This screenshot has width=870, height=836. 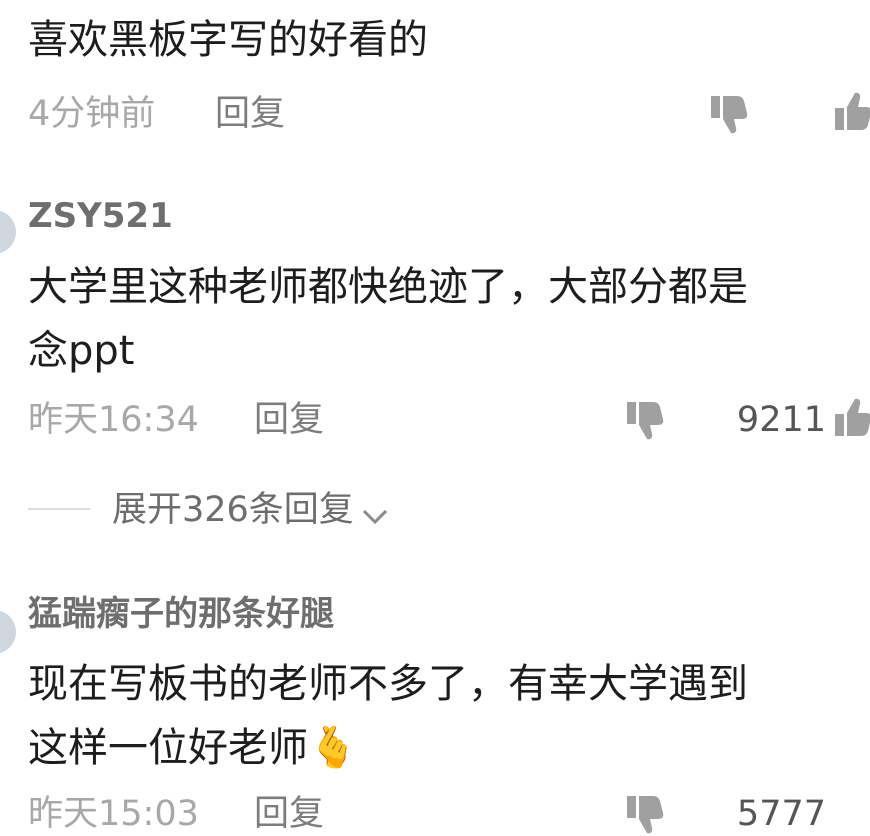 I want to click on expand-replies-button: 展开326条回复, so click(x=251, y=510).